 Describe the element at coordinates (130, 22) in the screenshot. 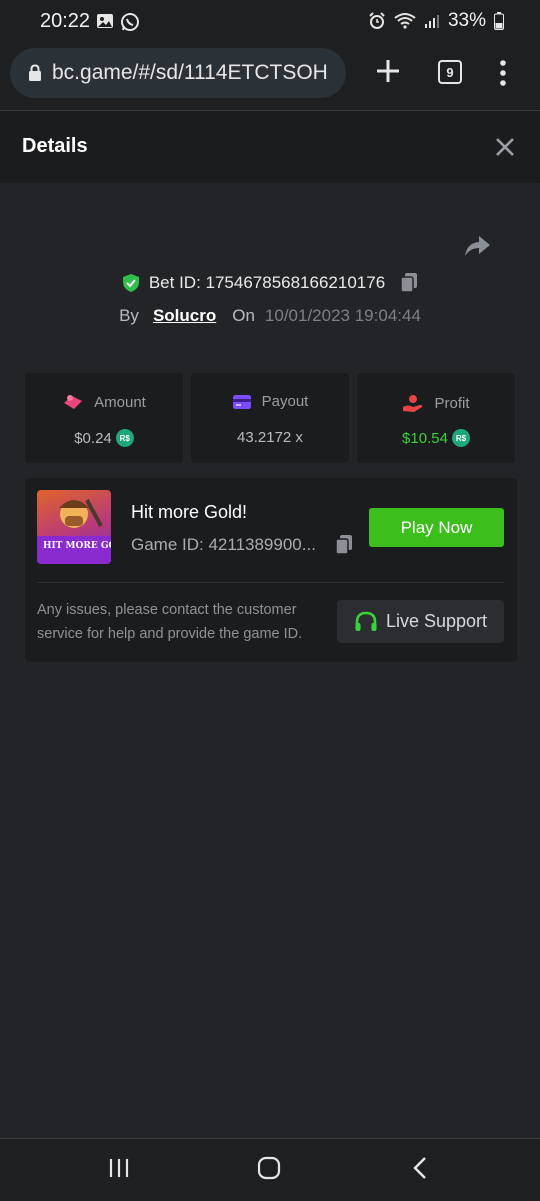

I see `whatsapp-icon` at that location.